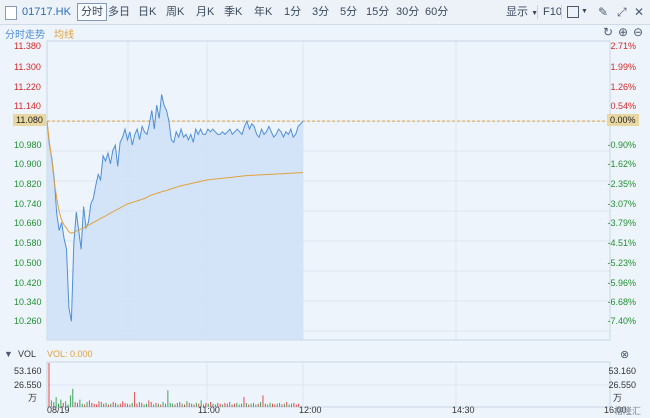 The image size is (650, 418). What do you see at coordinates (603, 12) in the screenshot?
I see `pen-icon: ✎` at bounding box center [603, 12].